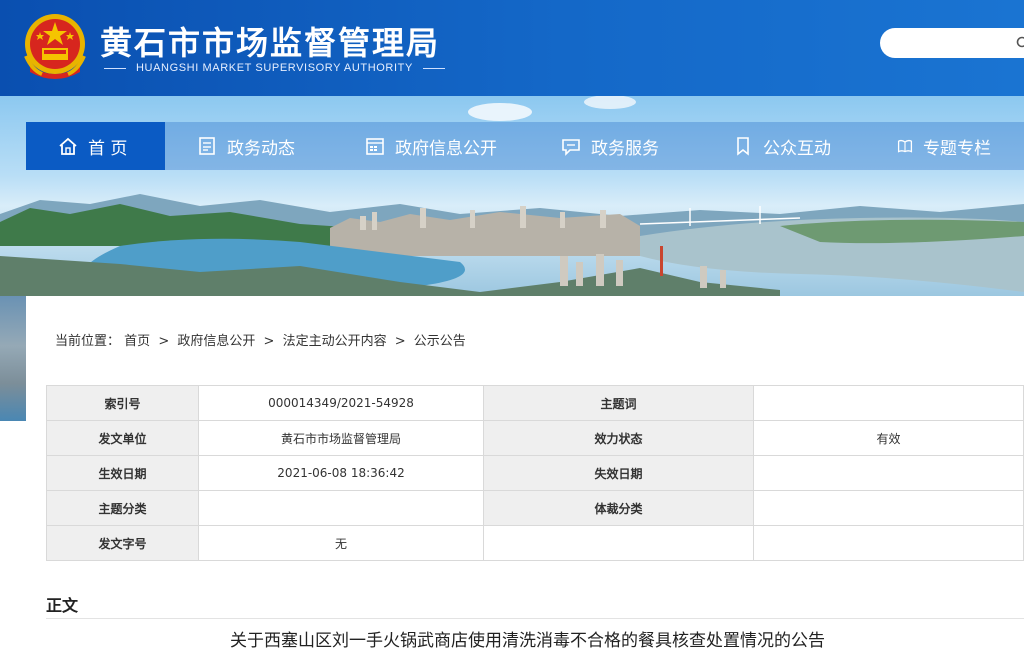  What do you see at coordinates (108, 148) in the screenshot?
I see `nav-label-home: 首 页` at bounding box center [108, 148].